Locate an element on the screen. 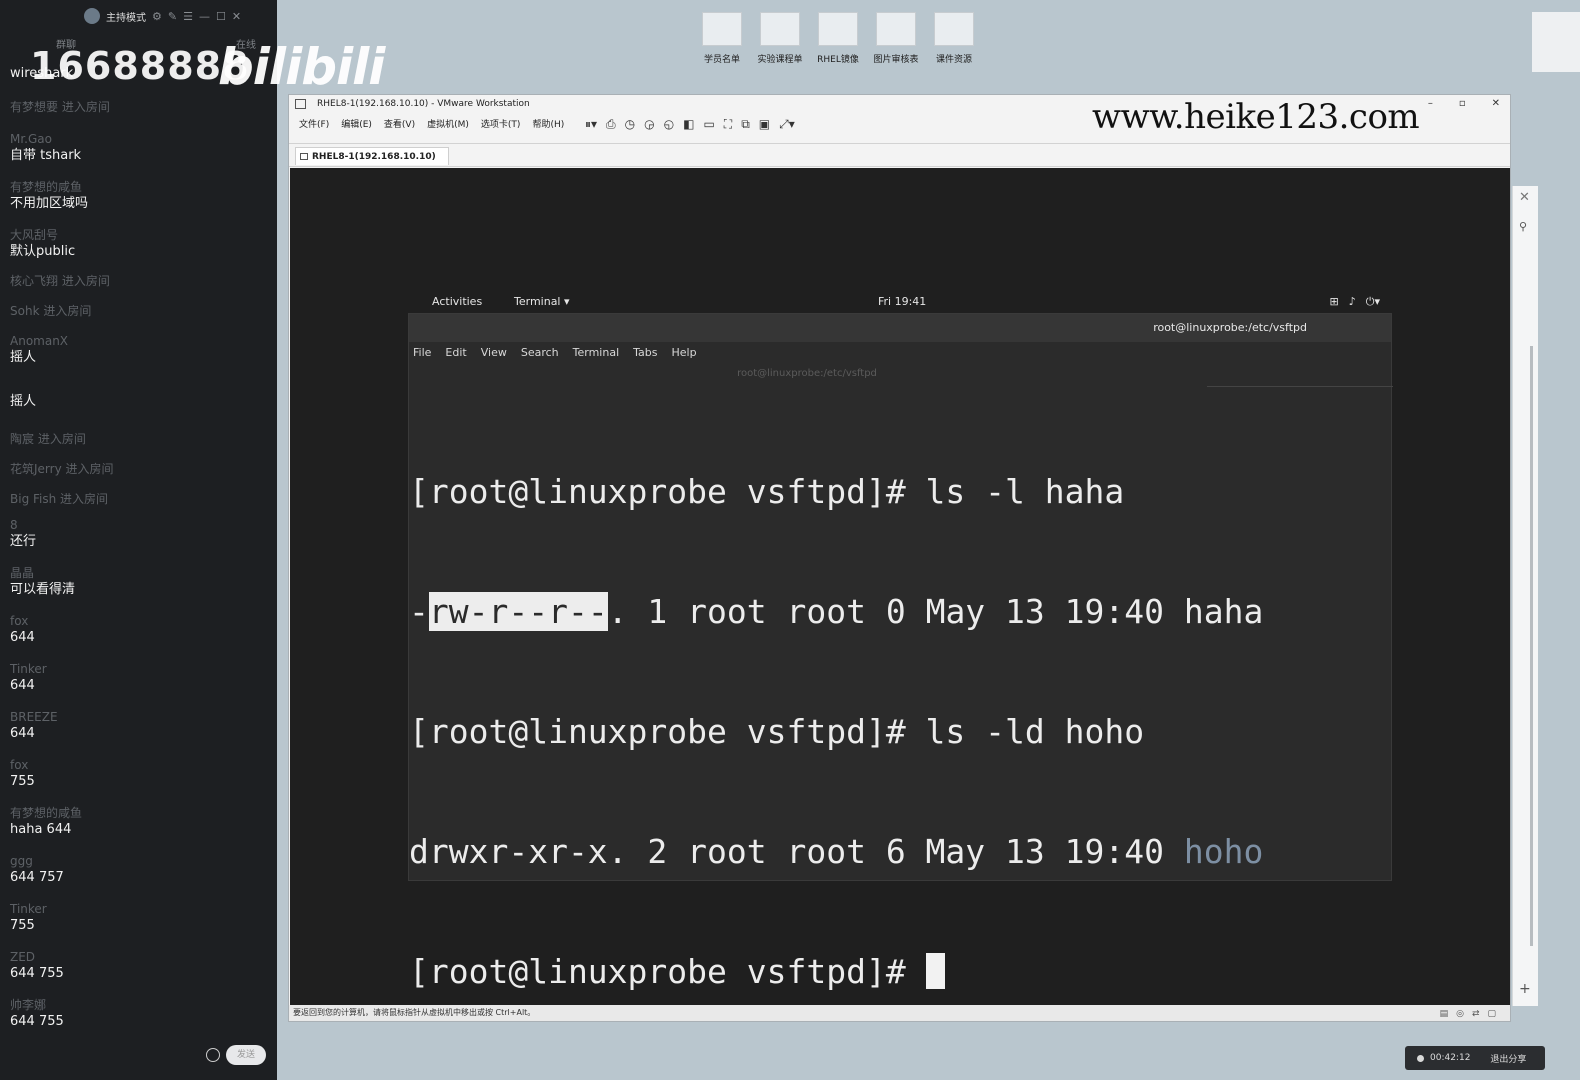  file-type-char: - is located at coordinates (419, 611).